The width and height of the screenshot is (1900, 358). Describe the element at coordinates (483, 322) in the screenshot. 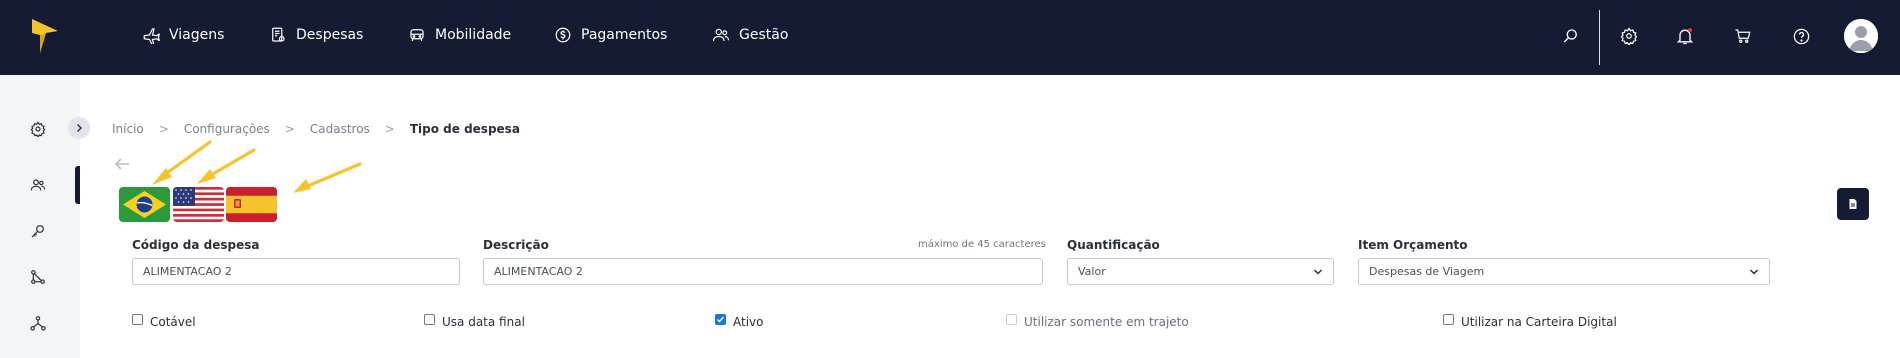

I see `checkbox-usa-data-final-label: Usa data final` at that location.